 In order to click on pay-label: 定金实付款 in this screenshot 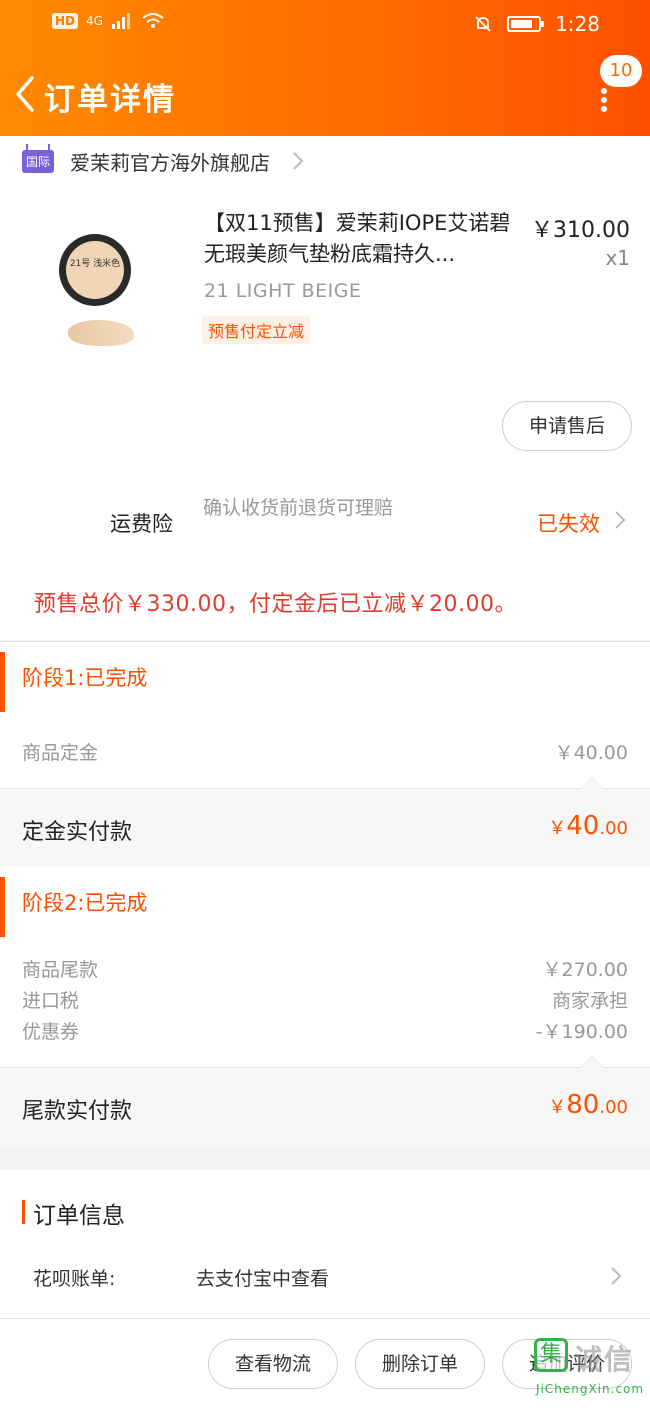, I will do `click(77, 832)`.